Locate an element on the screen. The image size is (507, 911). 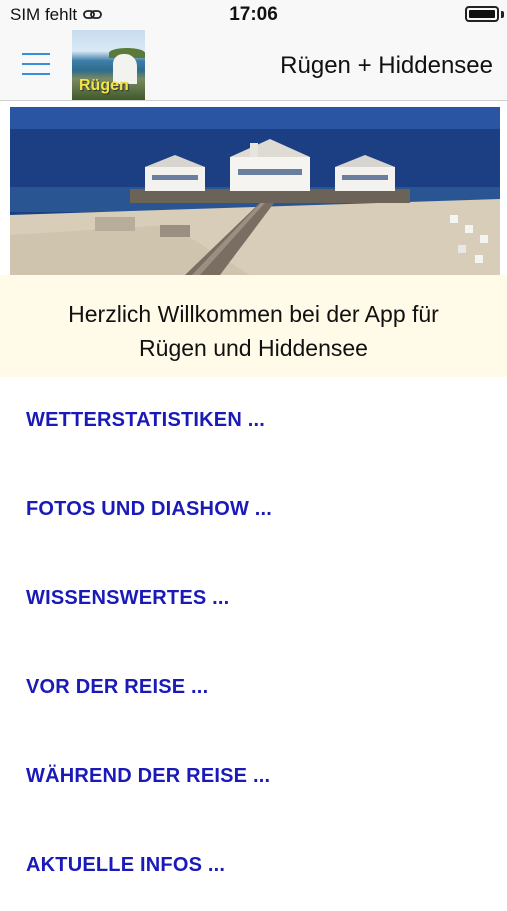
page-title: Rügen + Hiddensee is located at coordinates (386, 65).